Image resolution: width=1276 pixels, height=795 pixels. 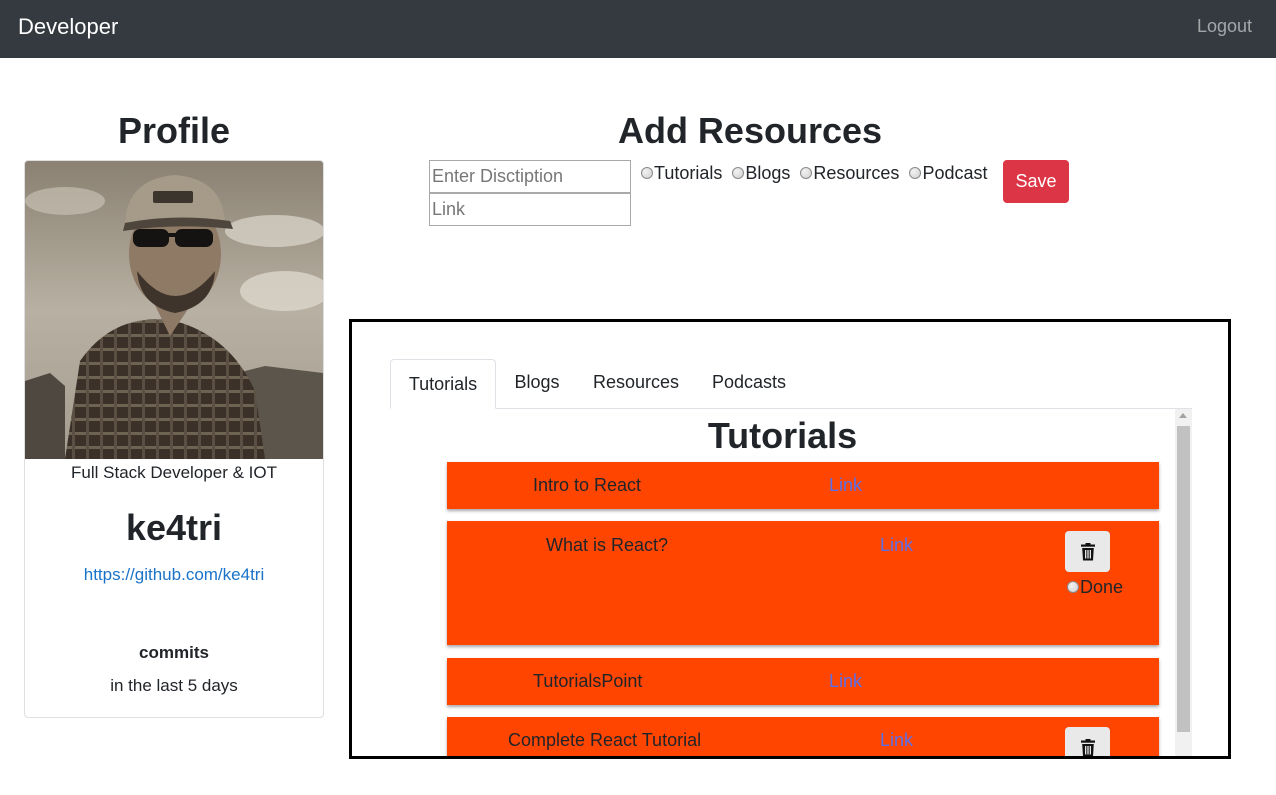 What do you see at coordinates (955, 173) in the screenshot?
I see `radio-label: Podcast` at bounding box center [955, 173].